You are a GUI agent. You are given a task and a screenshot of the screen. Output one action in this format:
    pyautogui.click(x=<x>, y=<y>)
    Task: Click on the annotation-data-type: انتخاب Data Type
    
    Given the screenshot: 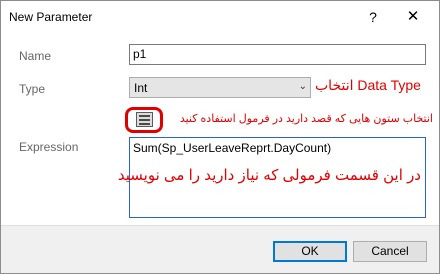 What is the action you would take?
    pyautogui.click(x=368, y=85)
    